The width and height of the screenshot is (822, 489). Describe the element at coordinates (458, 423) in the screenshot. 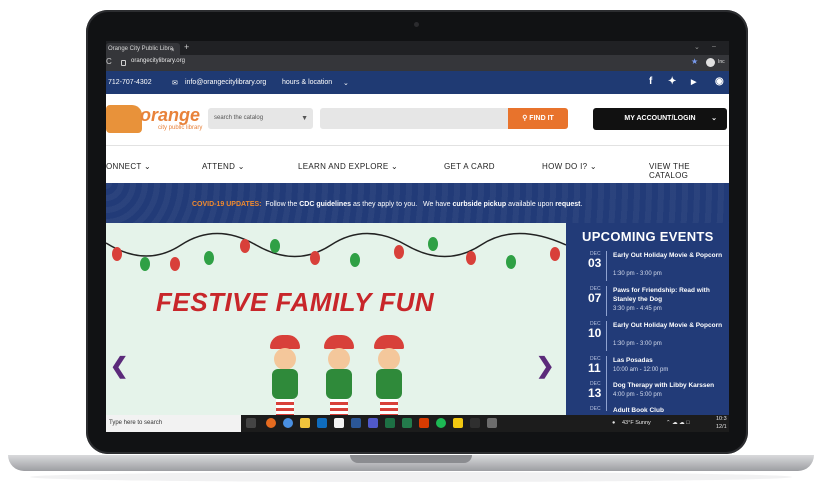

I see `notes-icon` at that location.